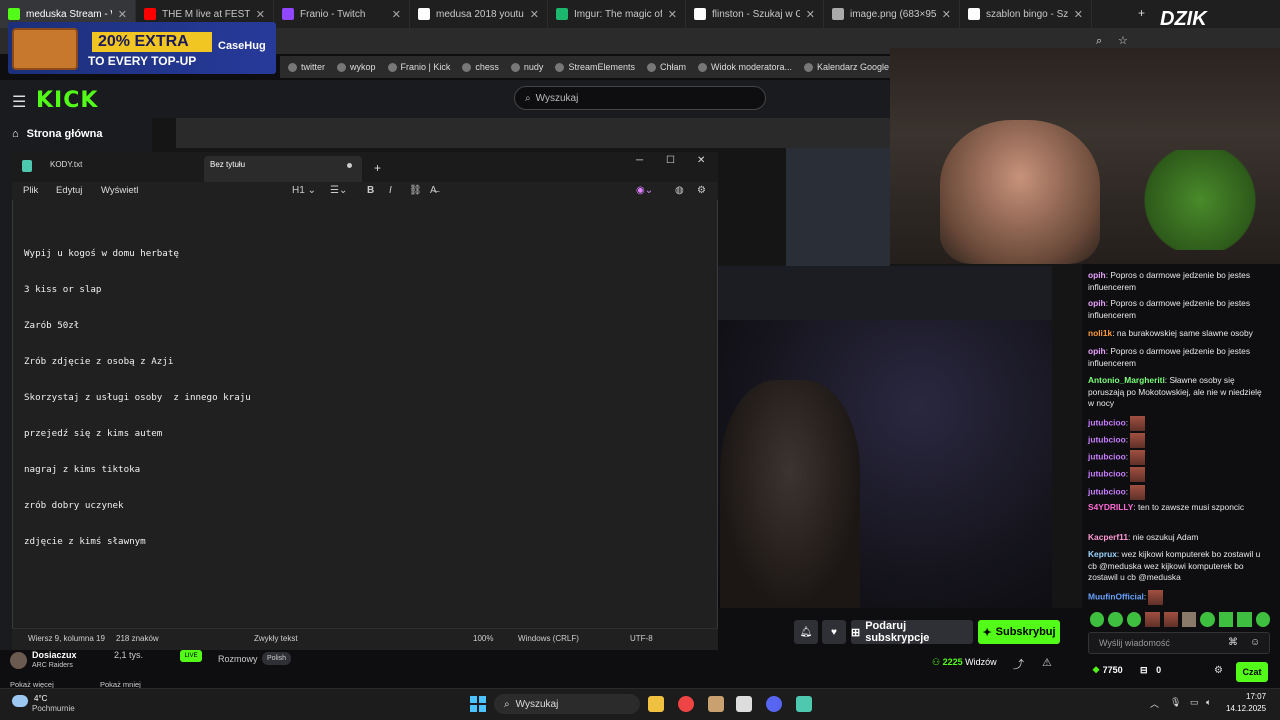  What do you see at coordinates (483, 638) in the screenshot?
I see `status-zoom: 100%` at bounding box center [483, 638].